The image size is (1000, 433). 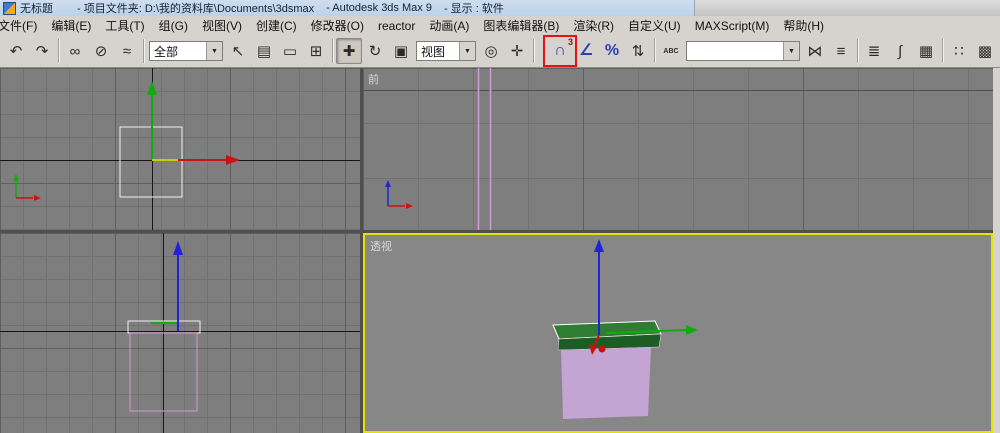 I want to click on angle-snap-toggle: ∠, so click(x=586, y=51).